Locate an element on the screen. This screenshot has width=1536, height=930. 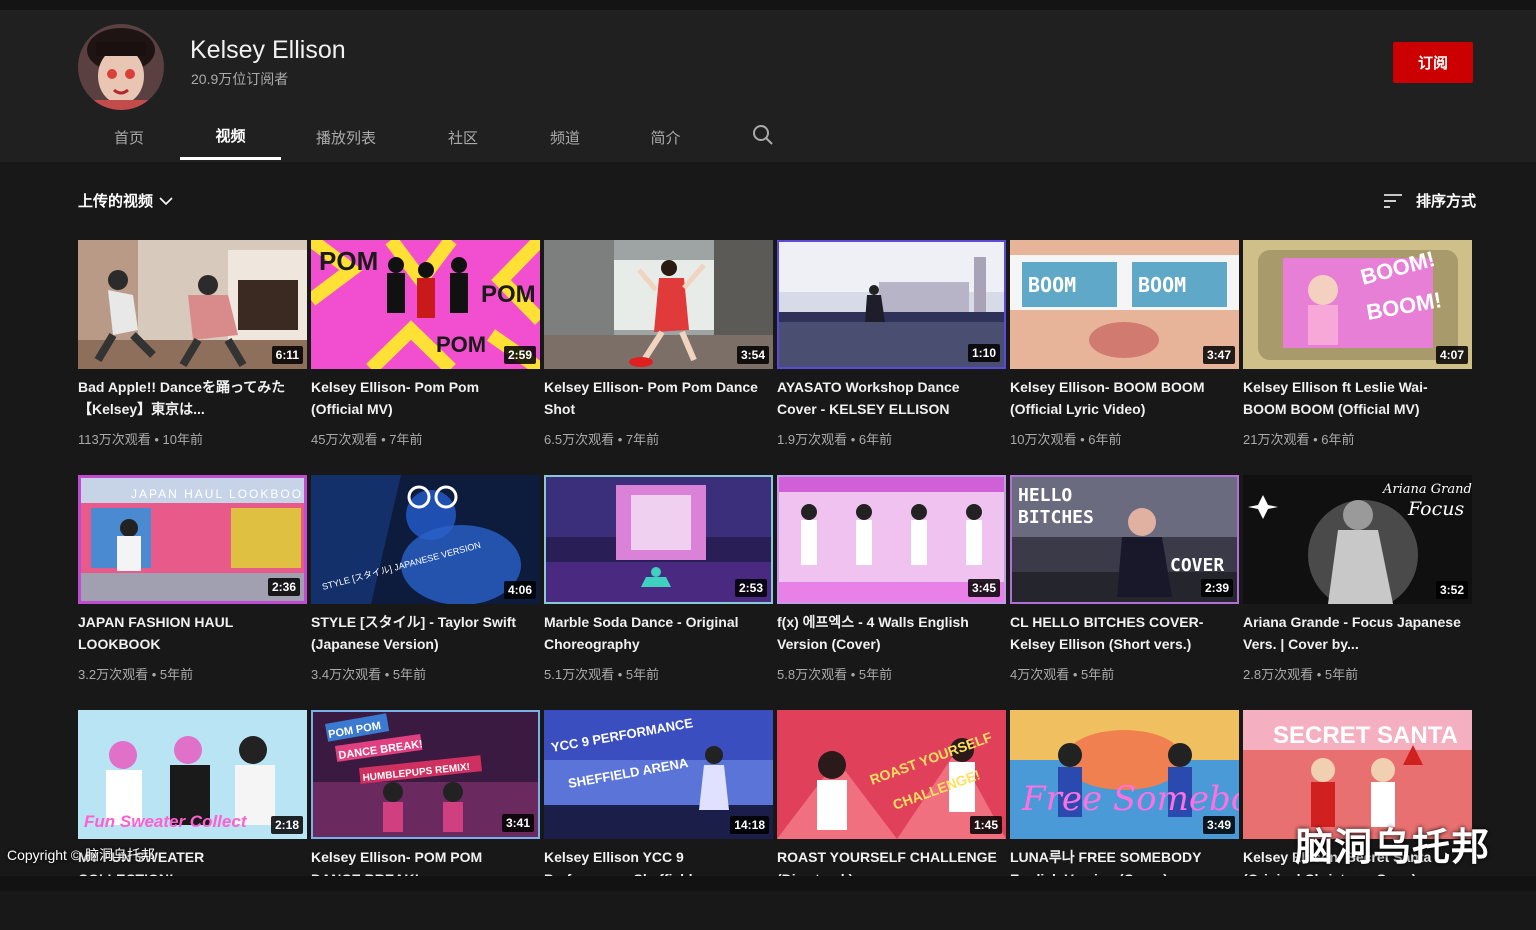
channel-avatar is located at coordinates (121, 67).